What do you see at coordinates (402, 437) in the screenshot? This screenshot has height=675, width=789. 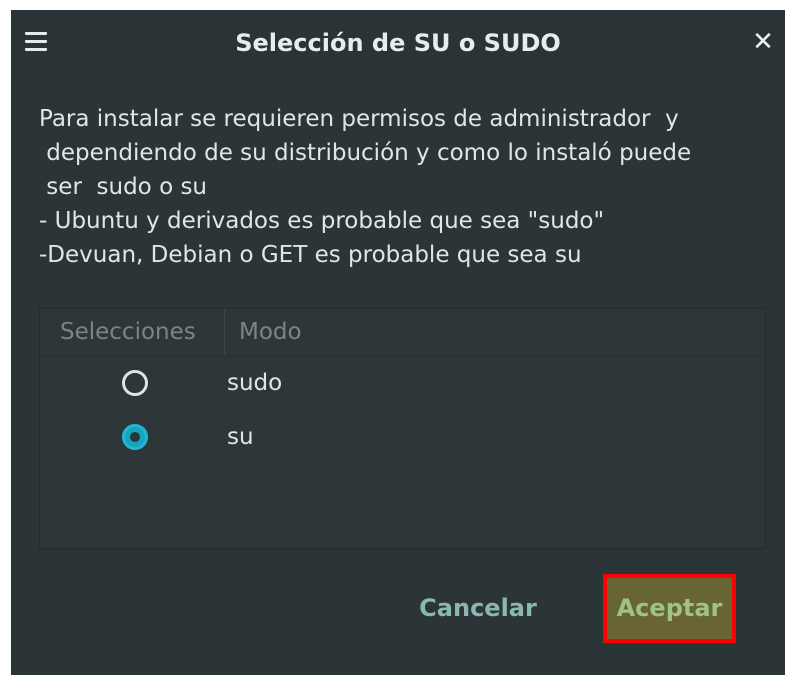 I see `list-row-su: su` at bounding box center [402, 437].